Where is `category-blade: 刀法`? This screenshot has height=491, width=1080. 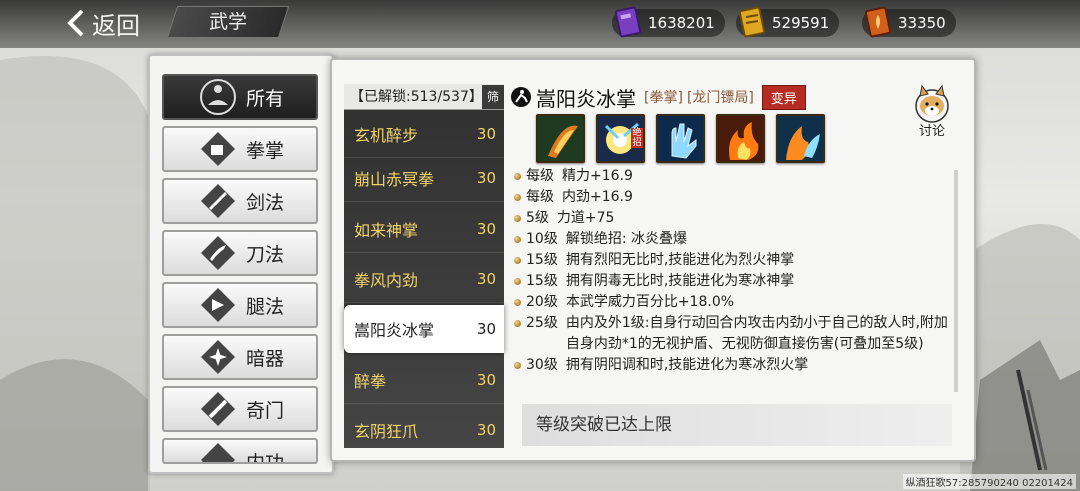
category-blade: 刀法 is located at coordinates (240, 253).